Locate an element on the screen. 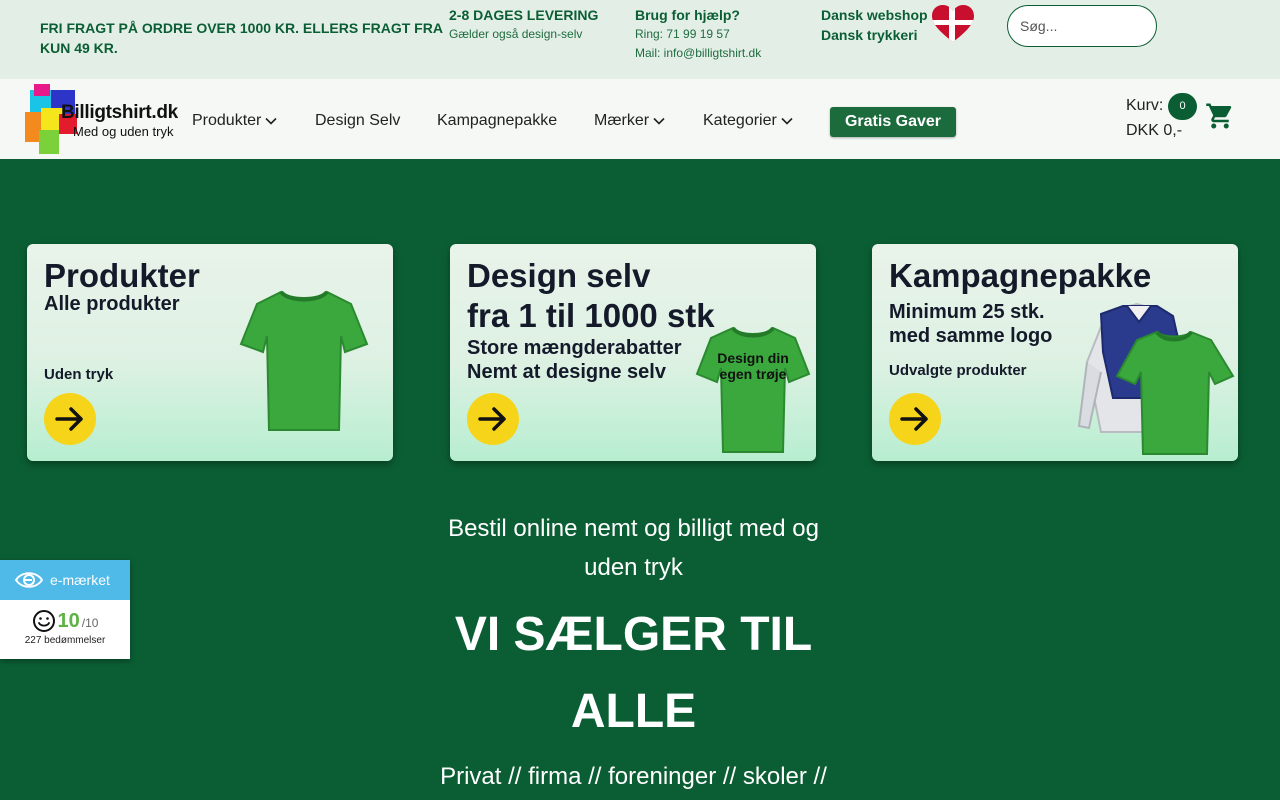 This screenshot has width=1280, height=800. card-note: Uden tryk is located at coordinates (79, 374).